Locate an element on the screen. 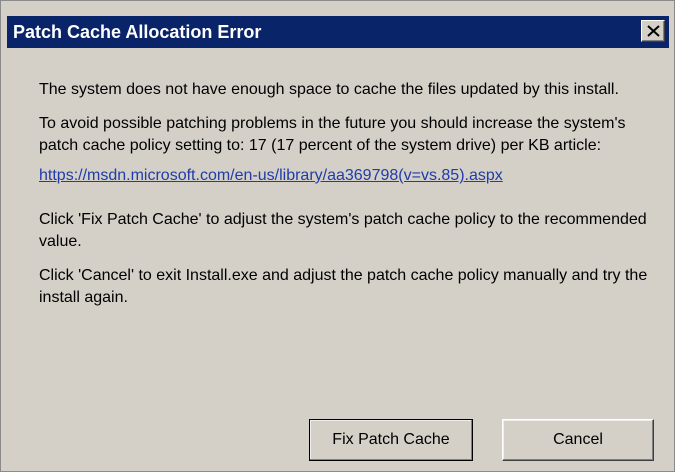 The image size is (675, 472). close-icon is located at coordinates (653, 31).